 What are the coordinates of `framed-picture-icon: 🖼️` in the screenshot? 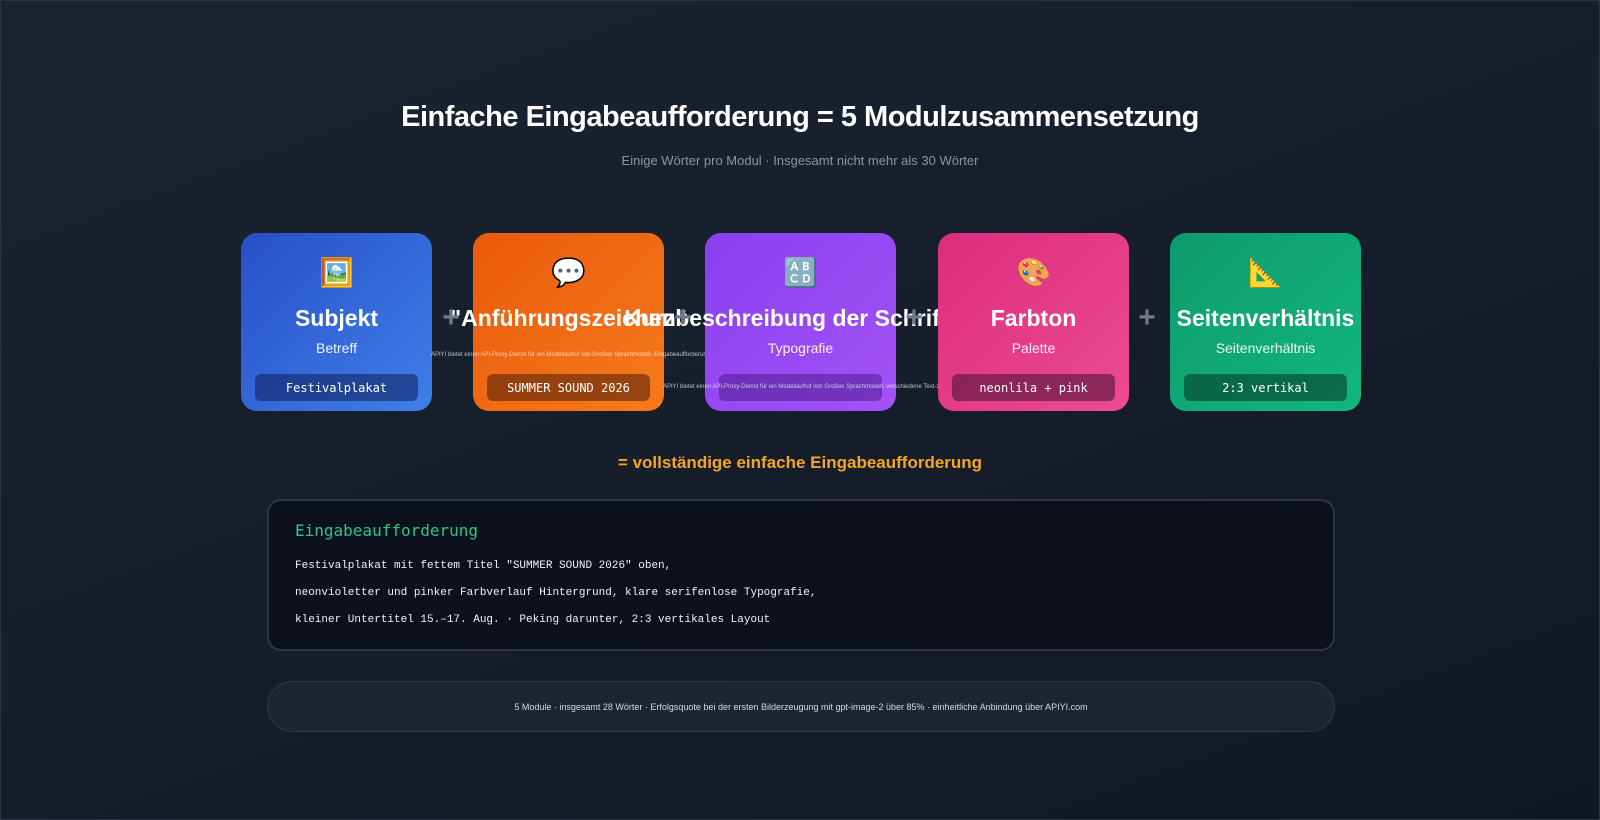 It's located at (336, 272).